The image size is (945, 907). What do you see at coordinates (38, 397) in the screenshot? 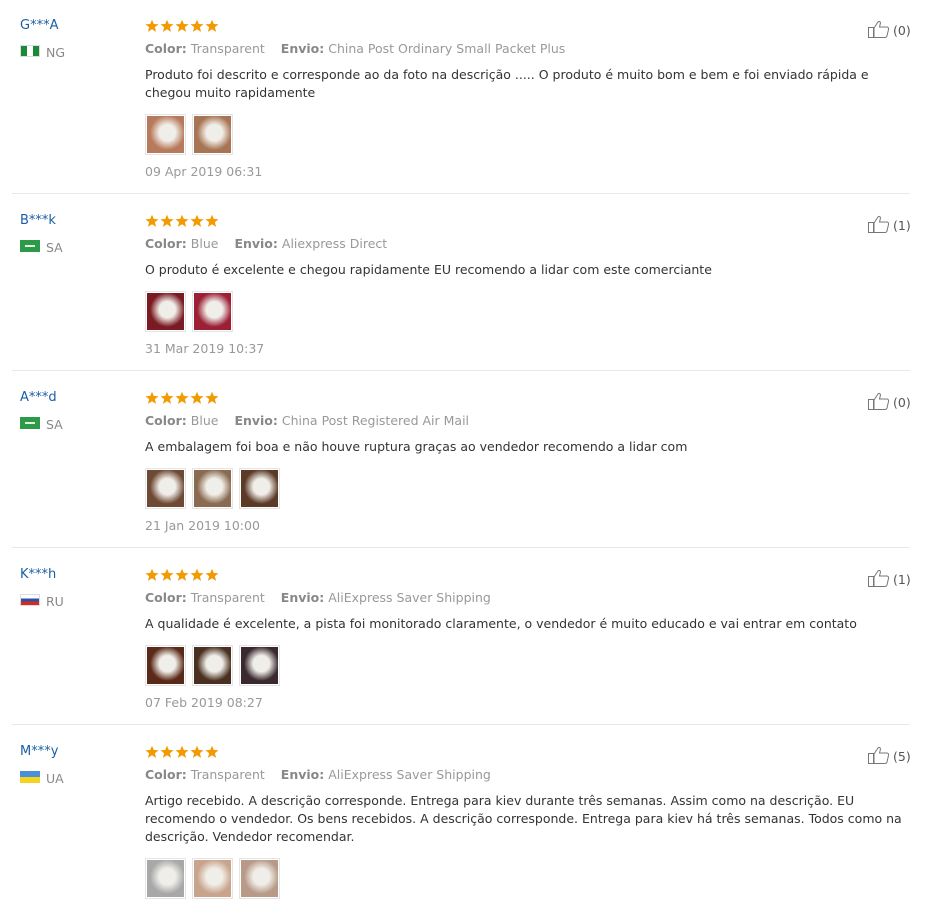
I see `reviewer-name: A***d` at bounding box center [38, 397].